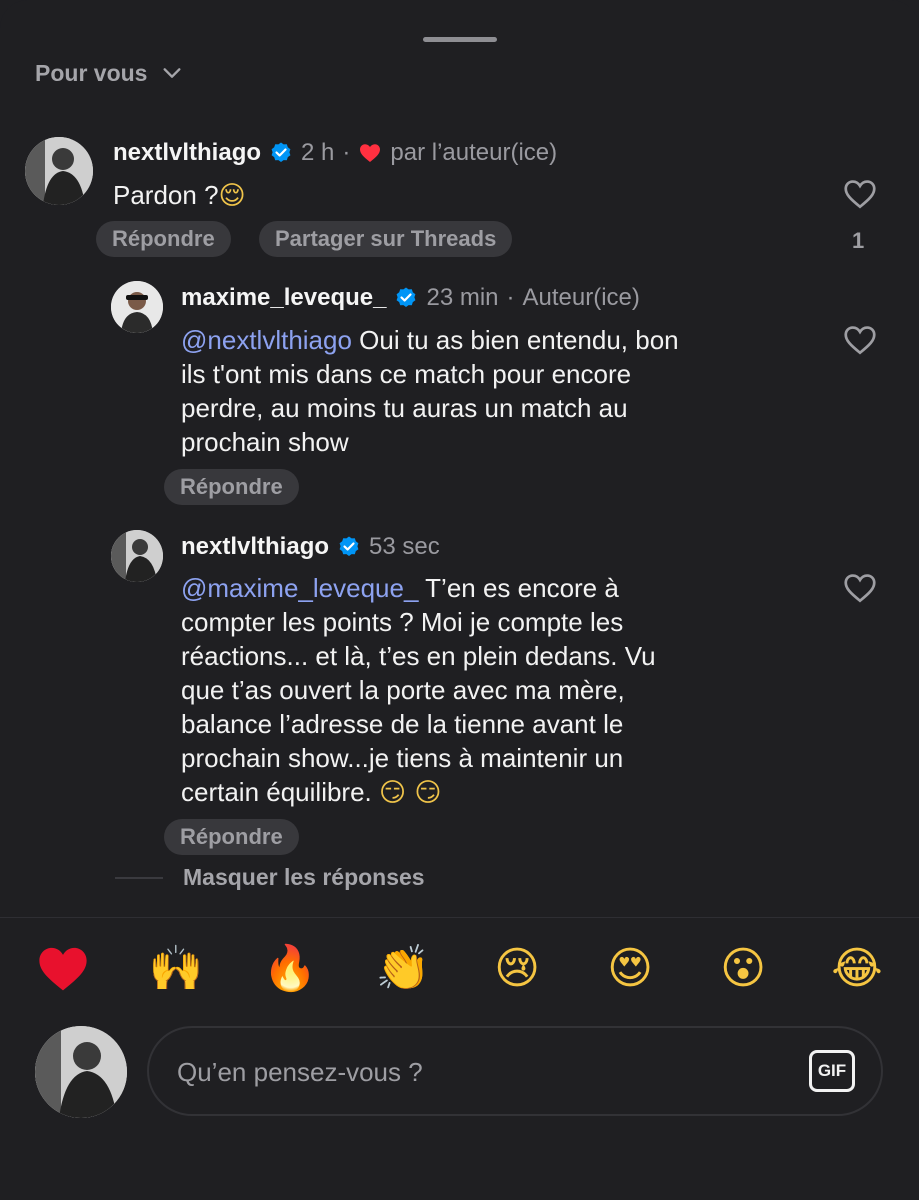  I want to click on comment-time: 23 min, so click(462, 297).